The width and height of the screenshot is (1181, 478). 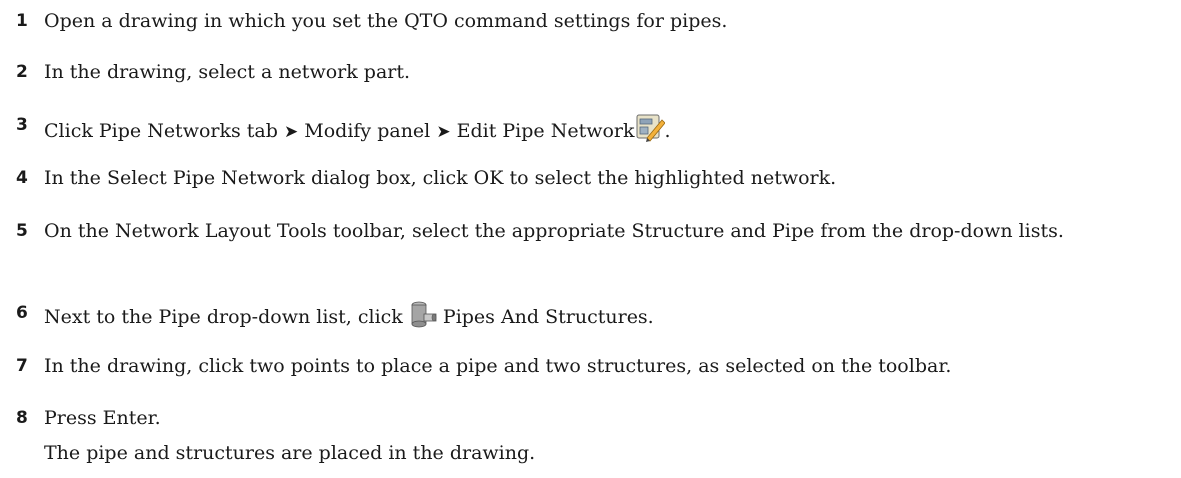 I want to click on edit-pipe-network-icon, so click(x=650, y=131).